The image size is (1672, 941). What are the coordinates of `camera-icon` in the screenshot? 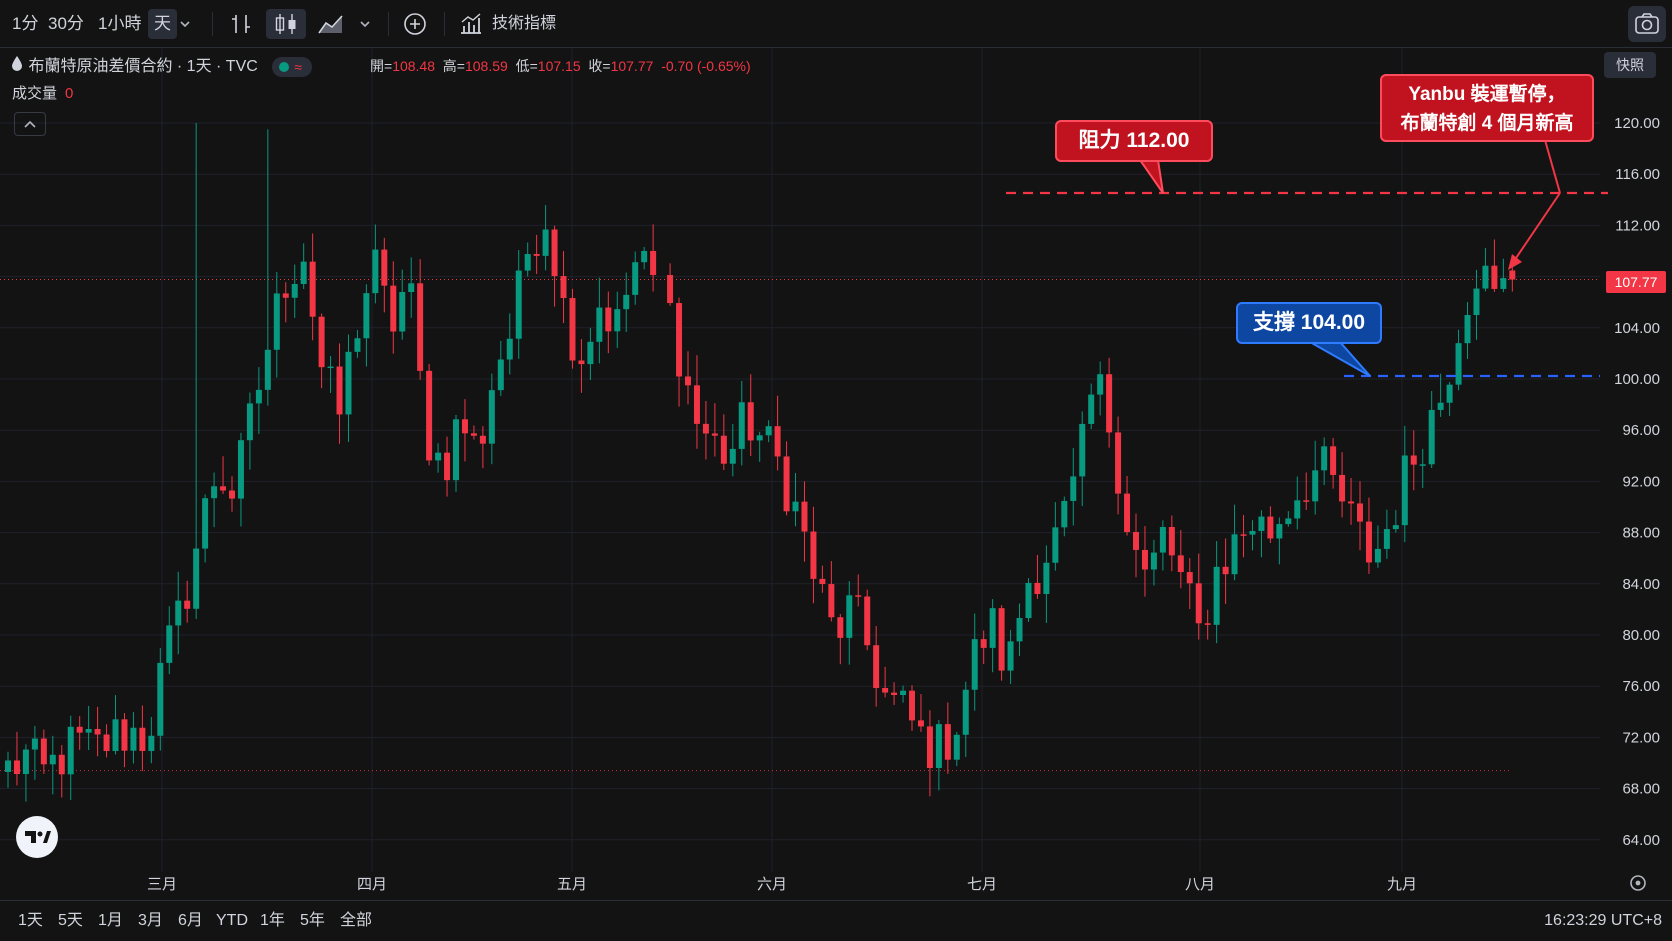 It's located at (1647, 24).